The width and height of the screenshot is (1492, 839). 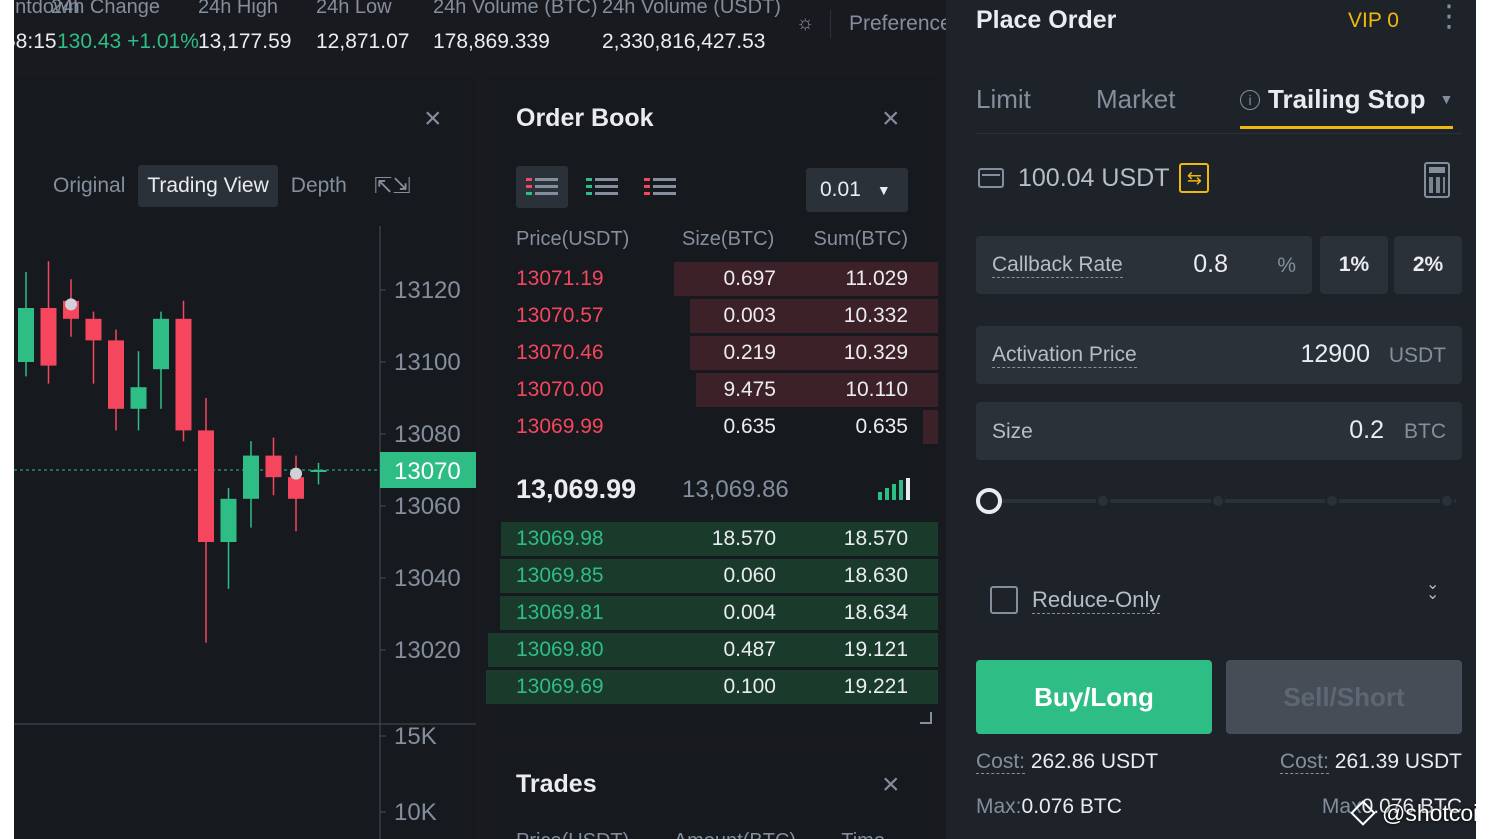 What do you see at coordinates (1250, 100) in the screenshot?
I see `info-icon: i` at bounding box center [1250, 100].